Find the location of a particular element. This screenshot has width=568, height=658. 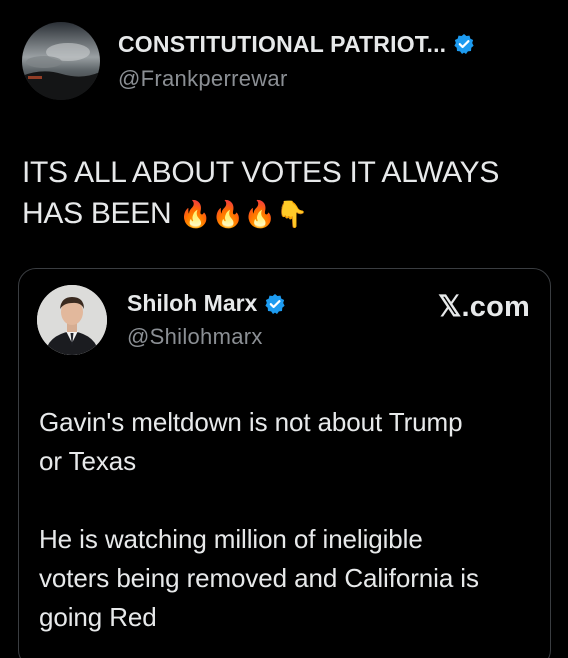

quoted-handle: @Shilohmarx is located at coordinates (206, 337).